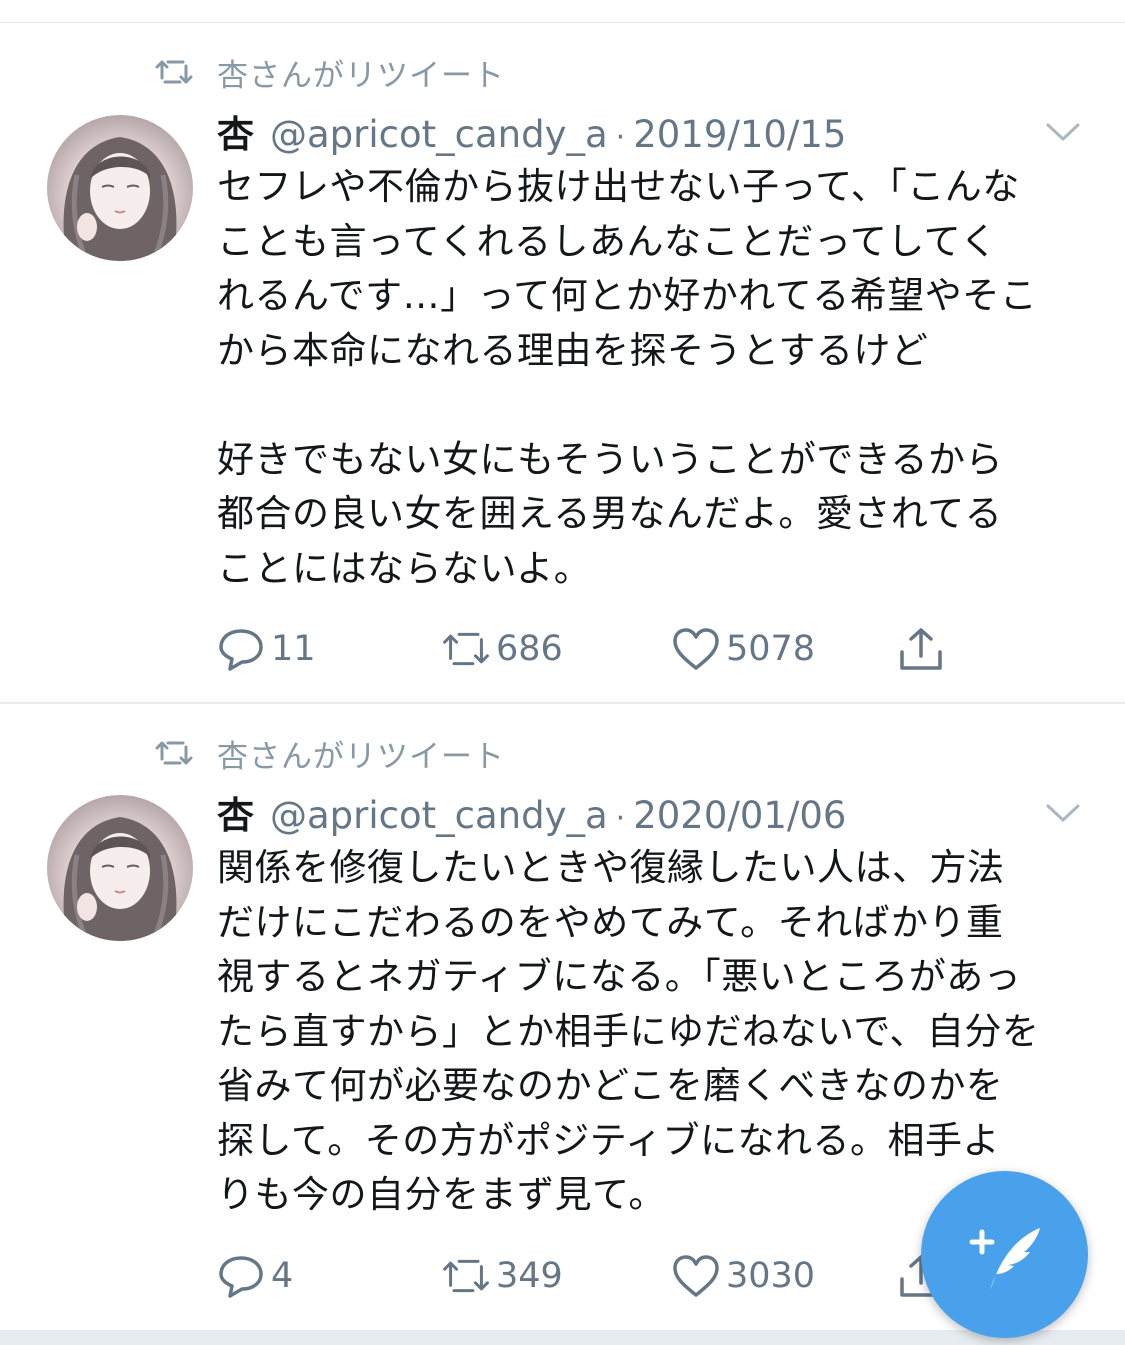 This screenshot has height=1345, width=1125. I want to click on like-button: 3030, so click(743, 1276).